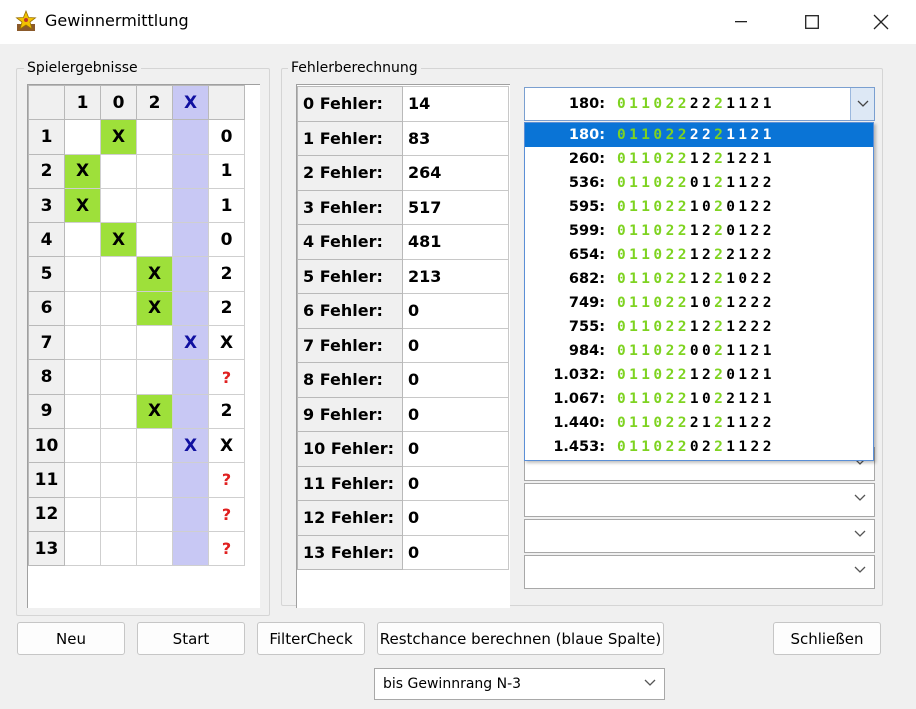 Image resolution: width=916 pixels, height=709 pixels. I want to click on filtercheck-button: FilterCheck, so click(311, 638).